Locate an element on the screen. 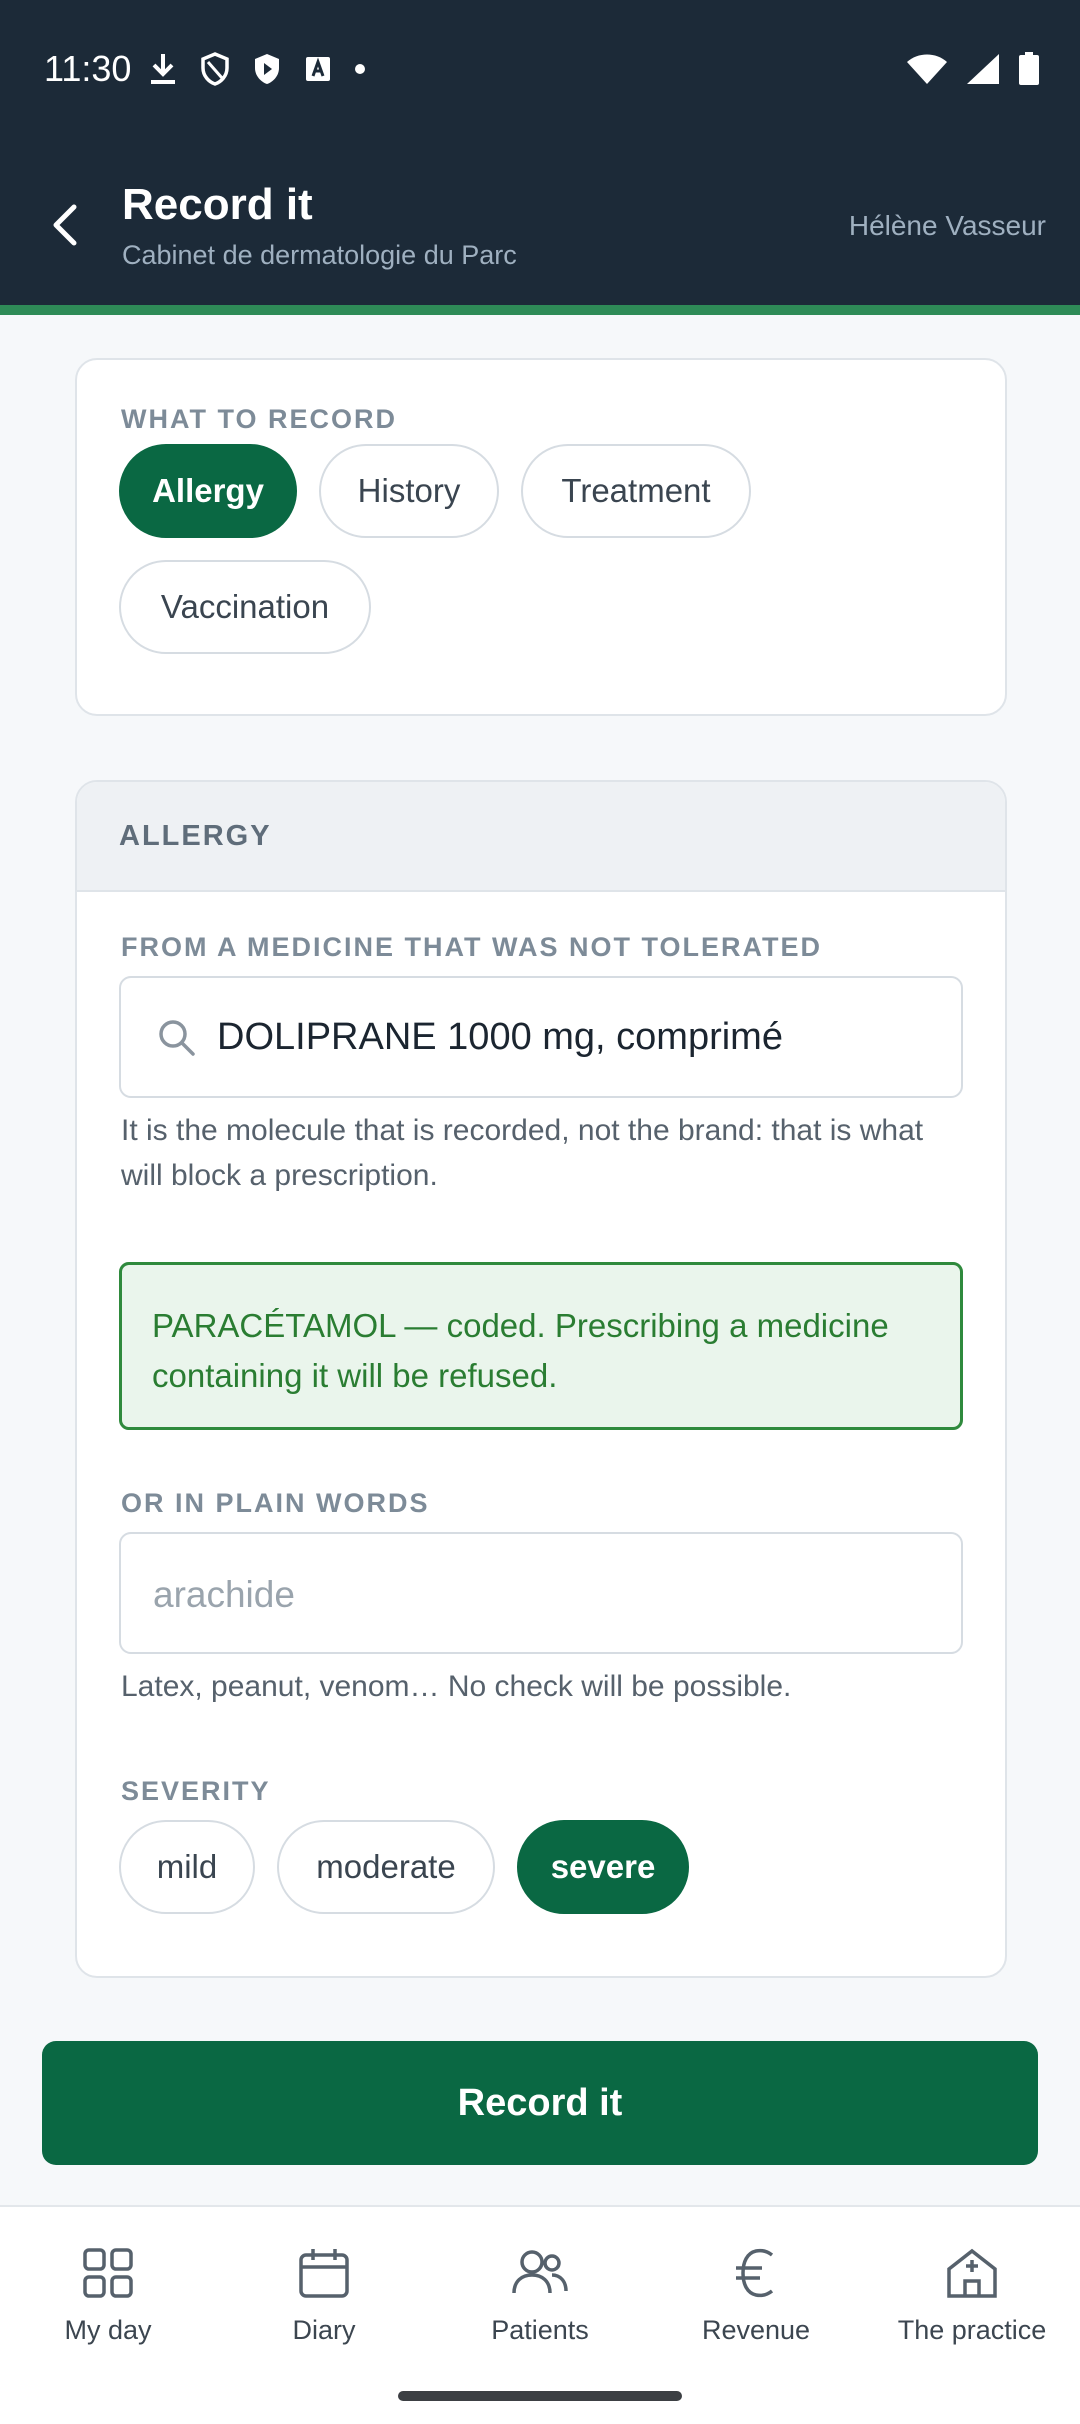 The image size is (1080, 2424). nav-label: My day is located at coordinates (108, 2330).